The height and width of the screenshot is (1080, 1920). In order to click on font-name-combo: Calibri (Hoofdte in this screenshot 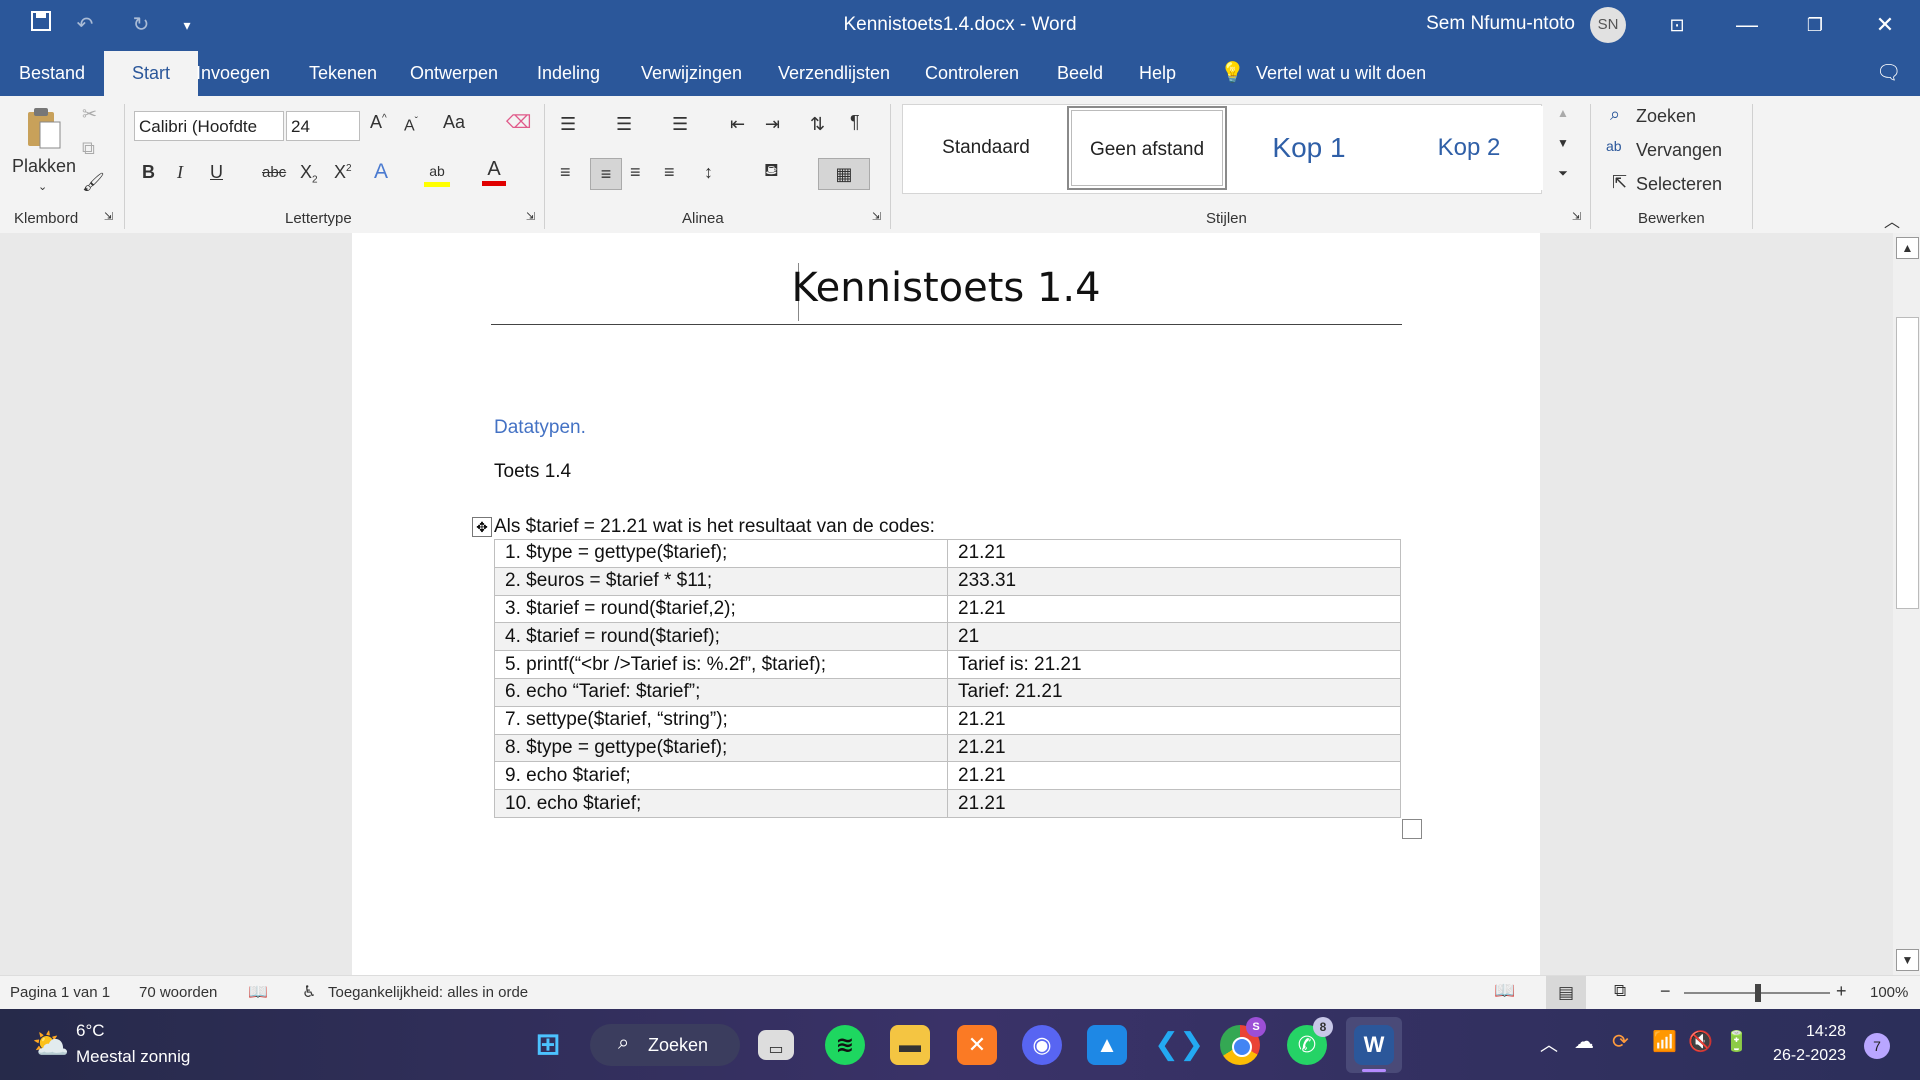, I will do `click(209, 126)`.